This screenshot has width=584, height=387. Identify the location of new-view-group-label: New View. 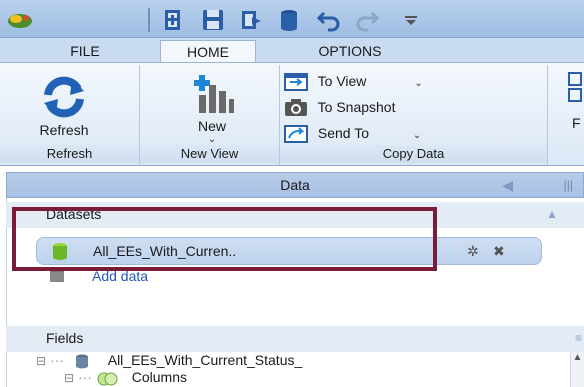
(209, 154).